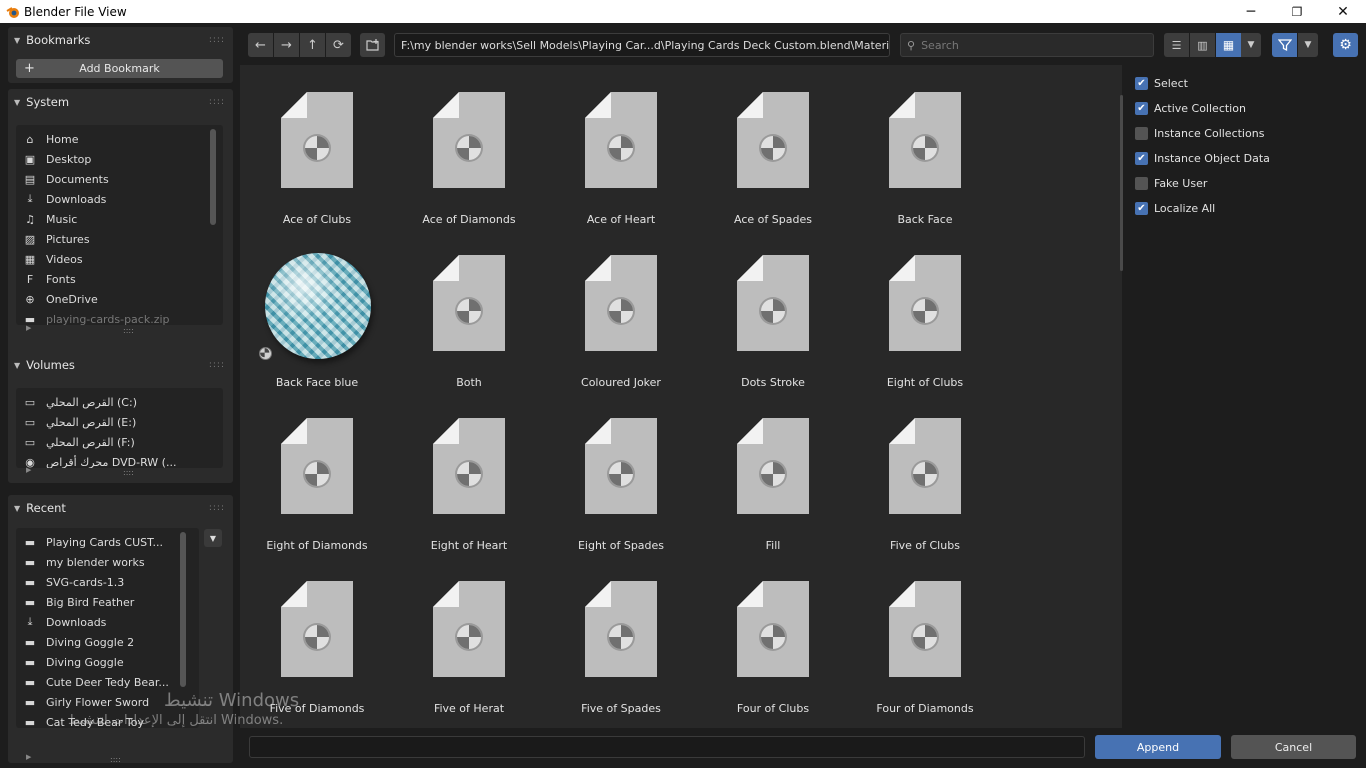 This screenshot has width=1366, height=768. What do you see at coordinates (1251, 11) in the screenshot?
I see `minimize-button: ─` at bounding box center [1251, 11].